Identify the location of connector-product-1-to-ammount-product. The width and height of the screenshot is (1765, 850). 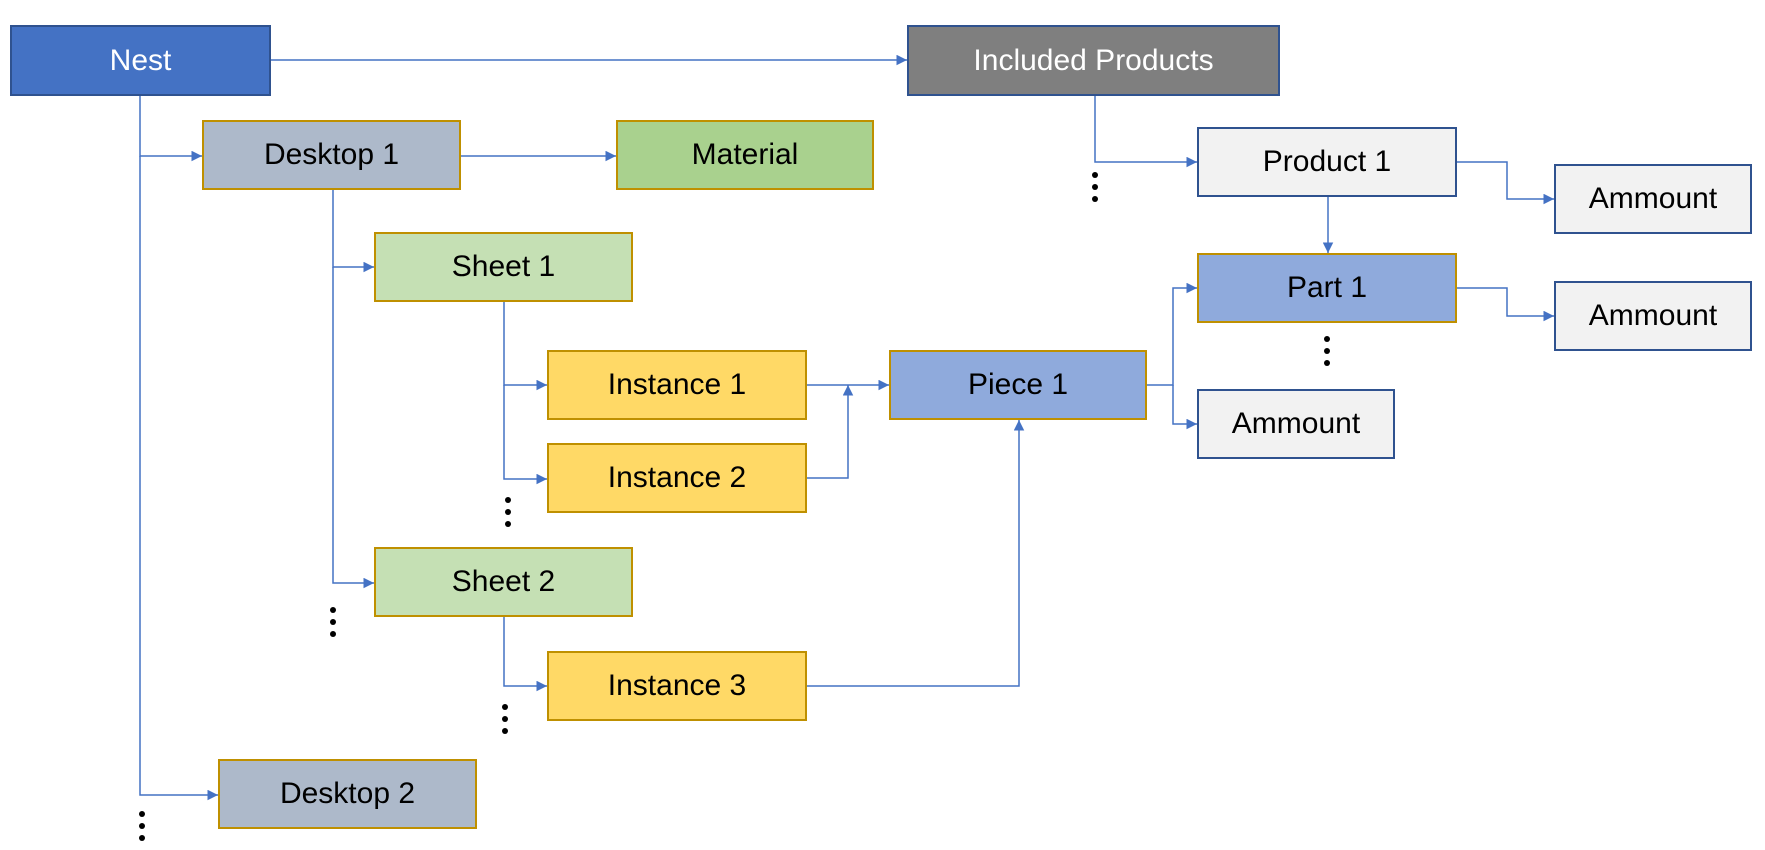
(1505, 183).